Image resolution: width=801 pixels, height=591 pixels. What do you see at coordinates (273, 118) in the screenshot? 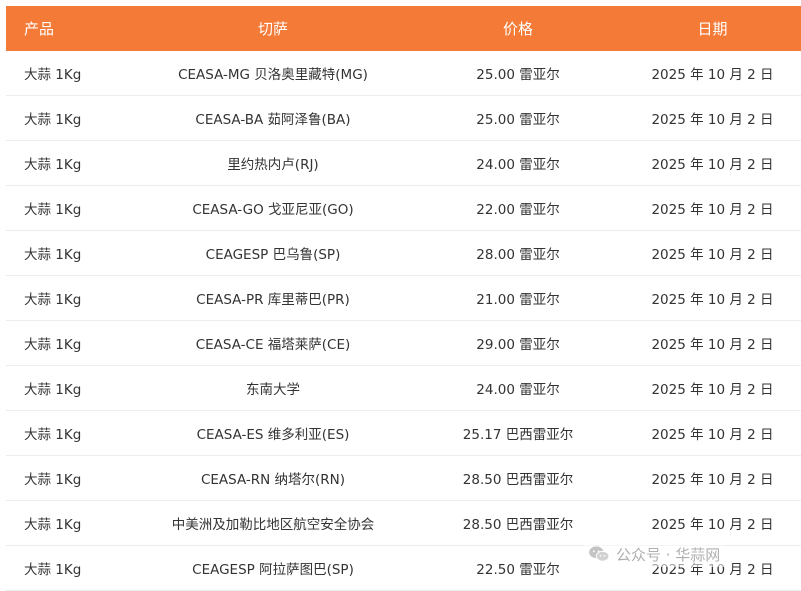
I see `cell-ceasa: CEASA-BA 茹阿泽鲁(BA)` at bounding box center [273, 118].